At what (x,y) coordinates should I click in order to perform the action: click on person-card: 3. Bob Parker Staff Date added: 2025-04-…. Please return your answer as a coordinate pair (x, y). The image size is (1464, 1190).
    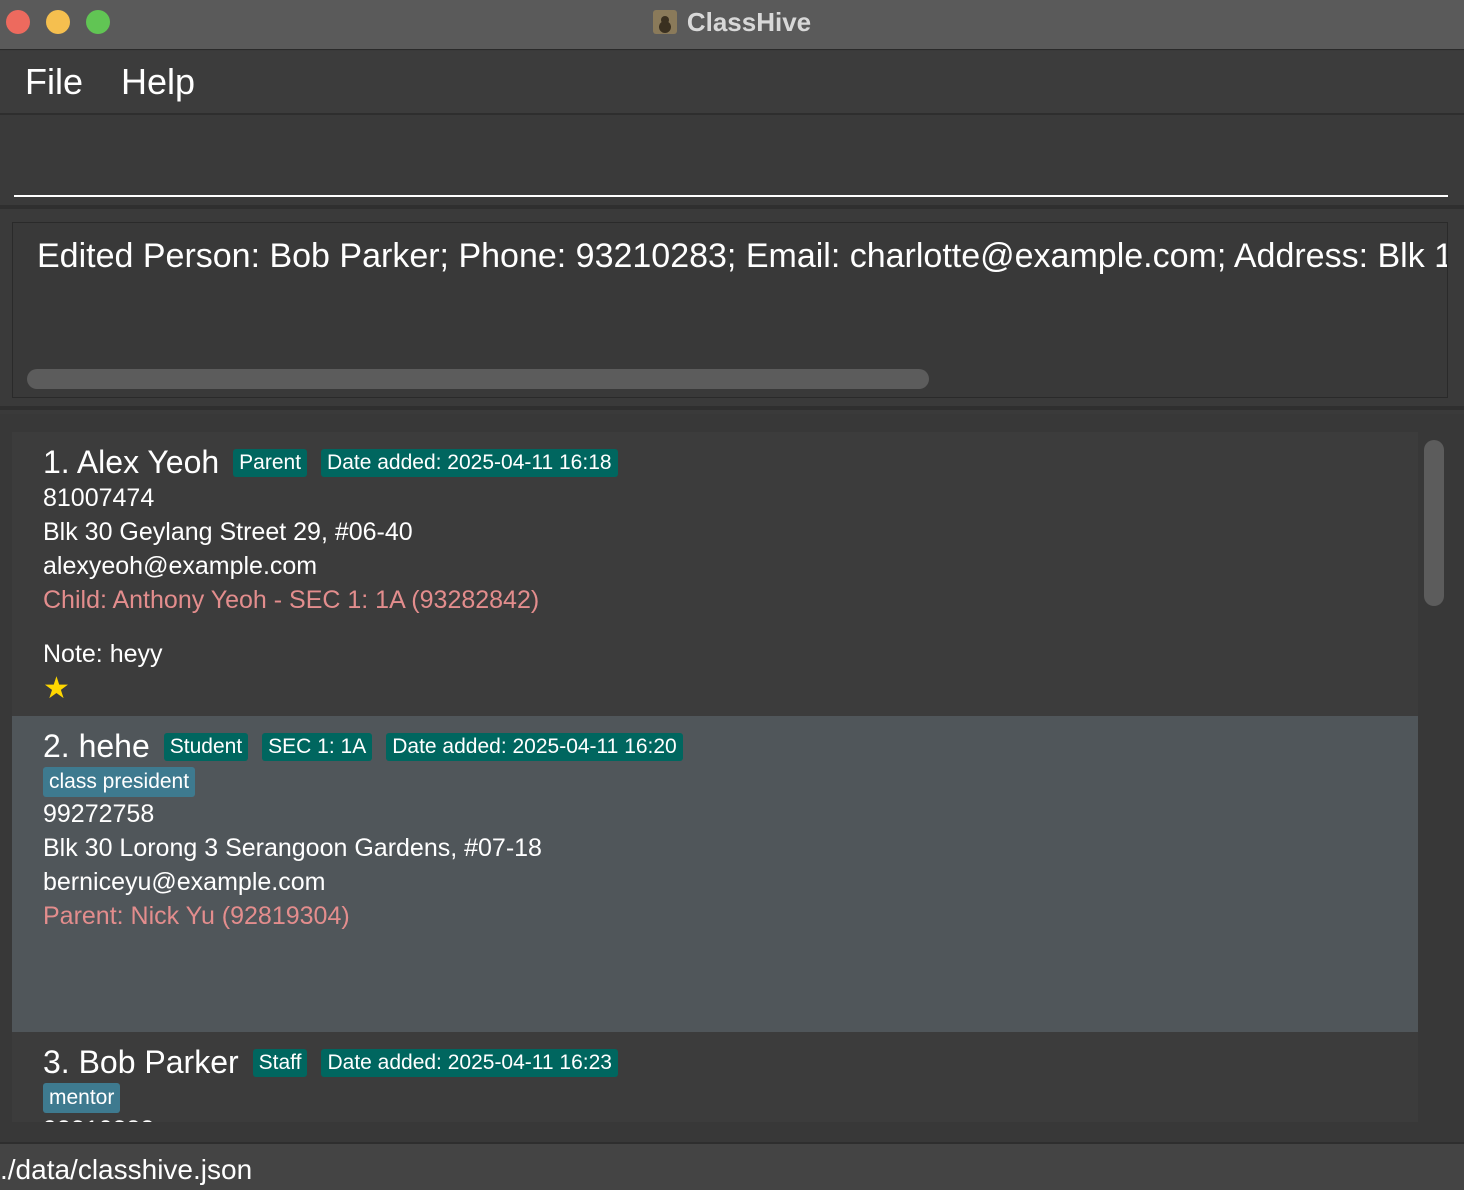
    Looking at the image, I should click on (715, 1077).